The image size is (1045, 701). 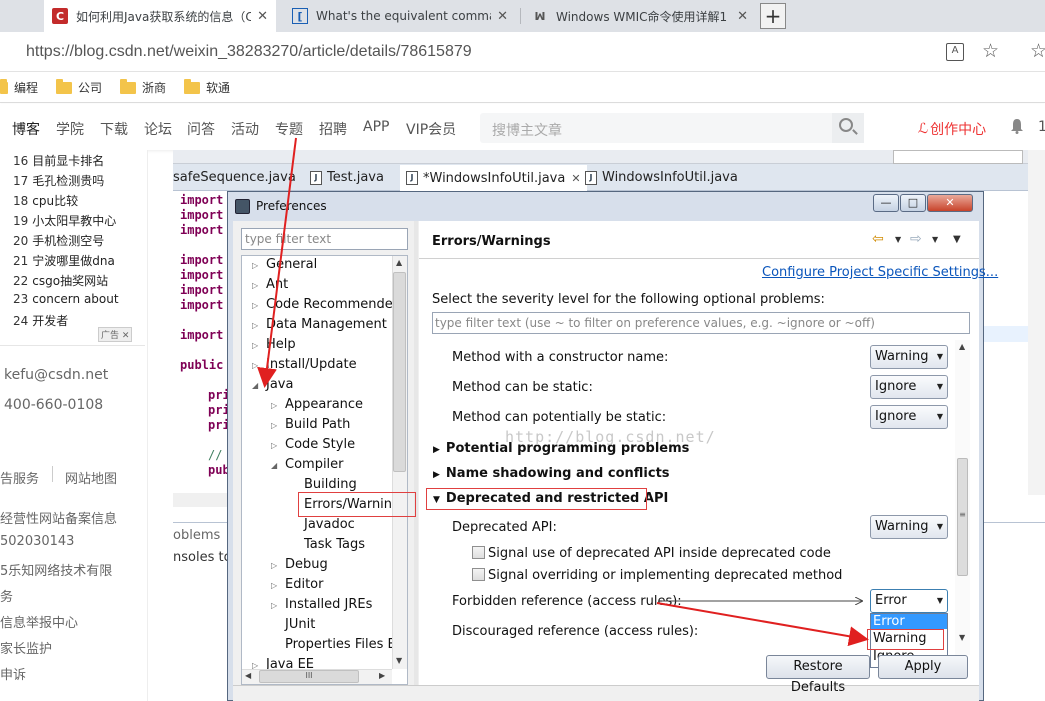 I want to click on back-arrow-icon: ⇦, so click(x=878, y=239).